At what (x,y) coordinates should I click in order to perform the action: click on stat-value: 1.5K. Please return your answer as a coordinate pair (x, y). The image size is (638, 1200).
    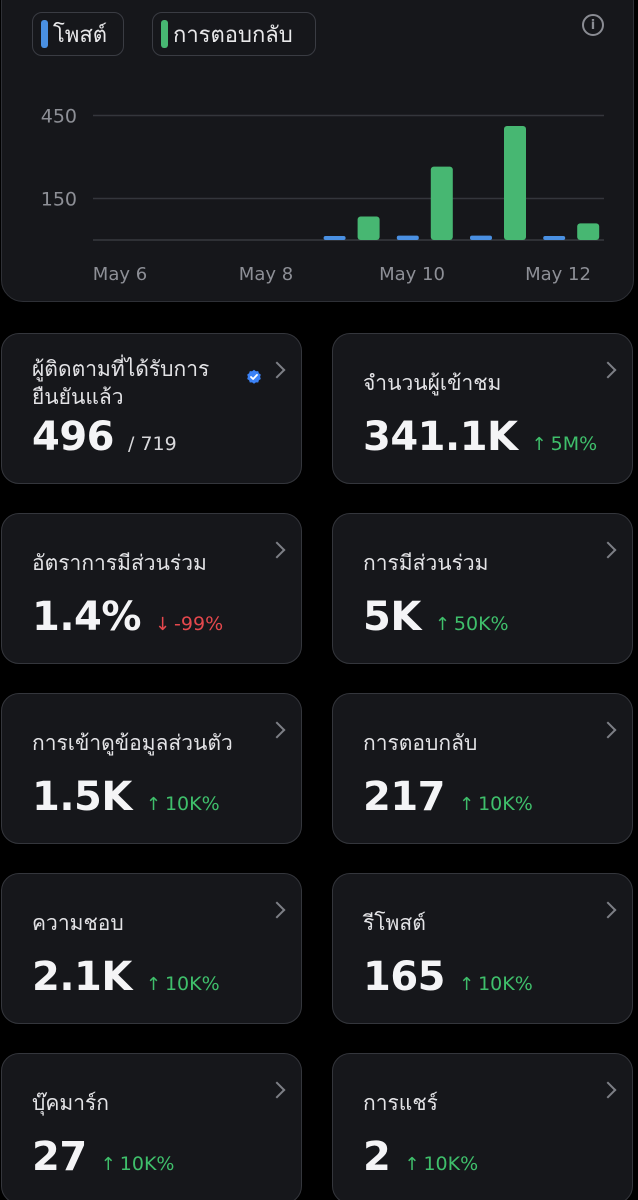
    Looking at the image, I should click on (82, 797).